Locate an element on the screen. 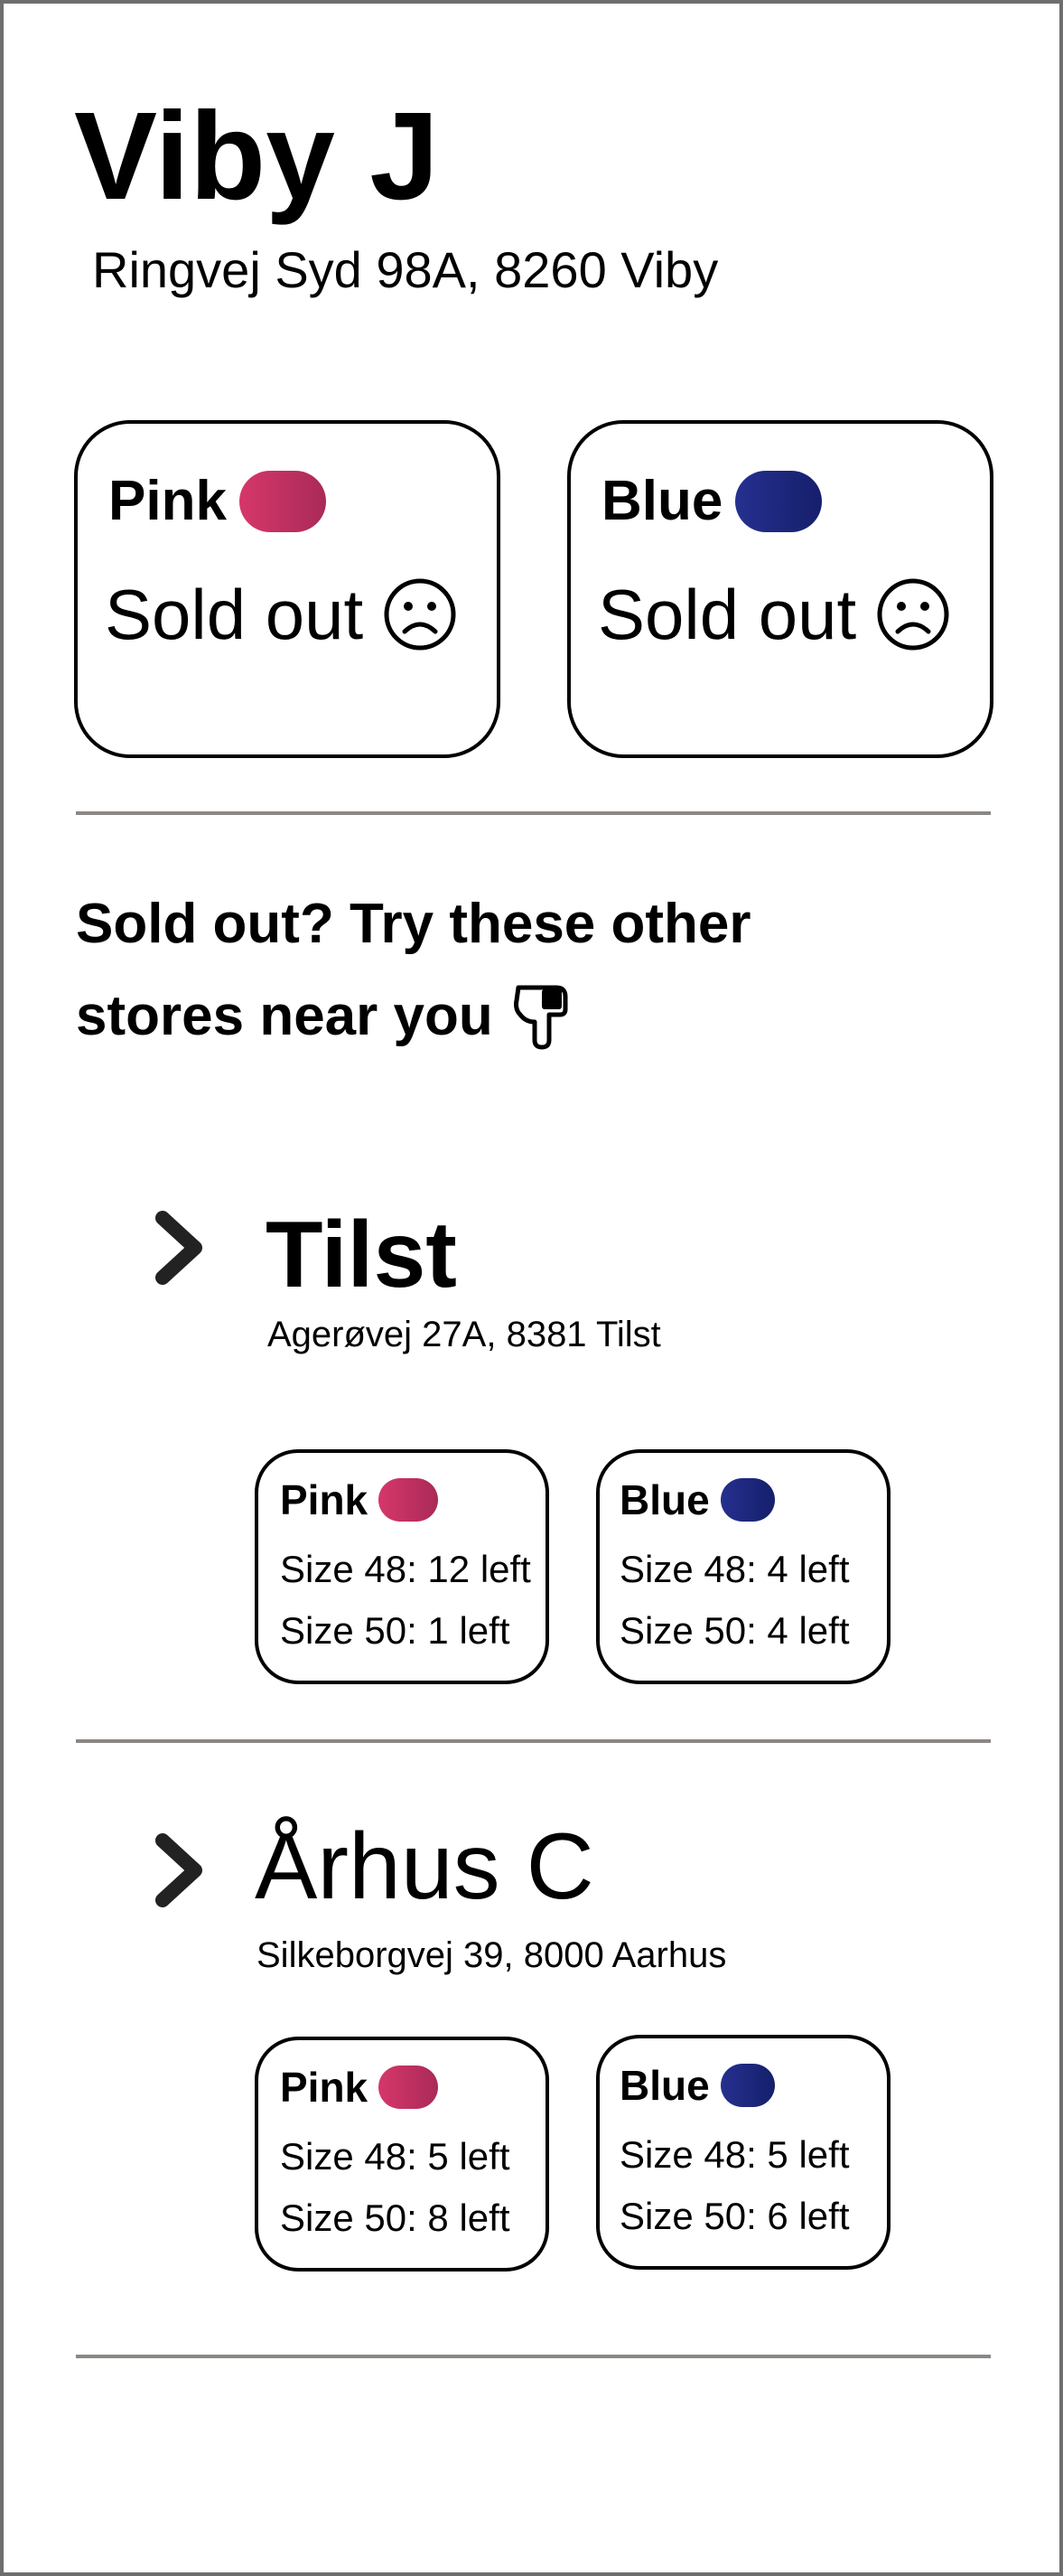  stock-card-blue: Blue Size 48: 4 left Size 50: 4 left is located at coordinates (743, 1566).